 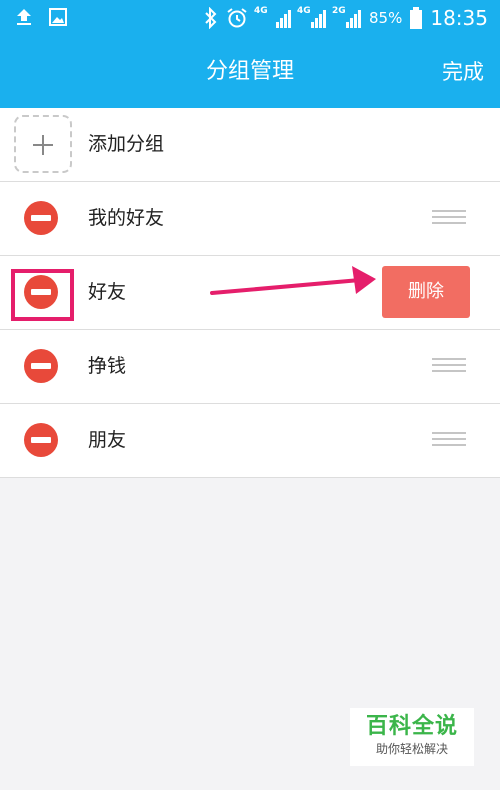 I want to click on annotation-arrow, so click(x=293, y=280).